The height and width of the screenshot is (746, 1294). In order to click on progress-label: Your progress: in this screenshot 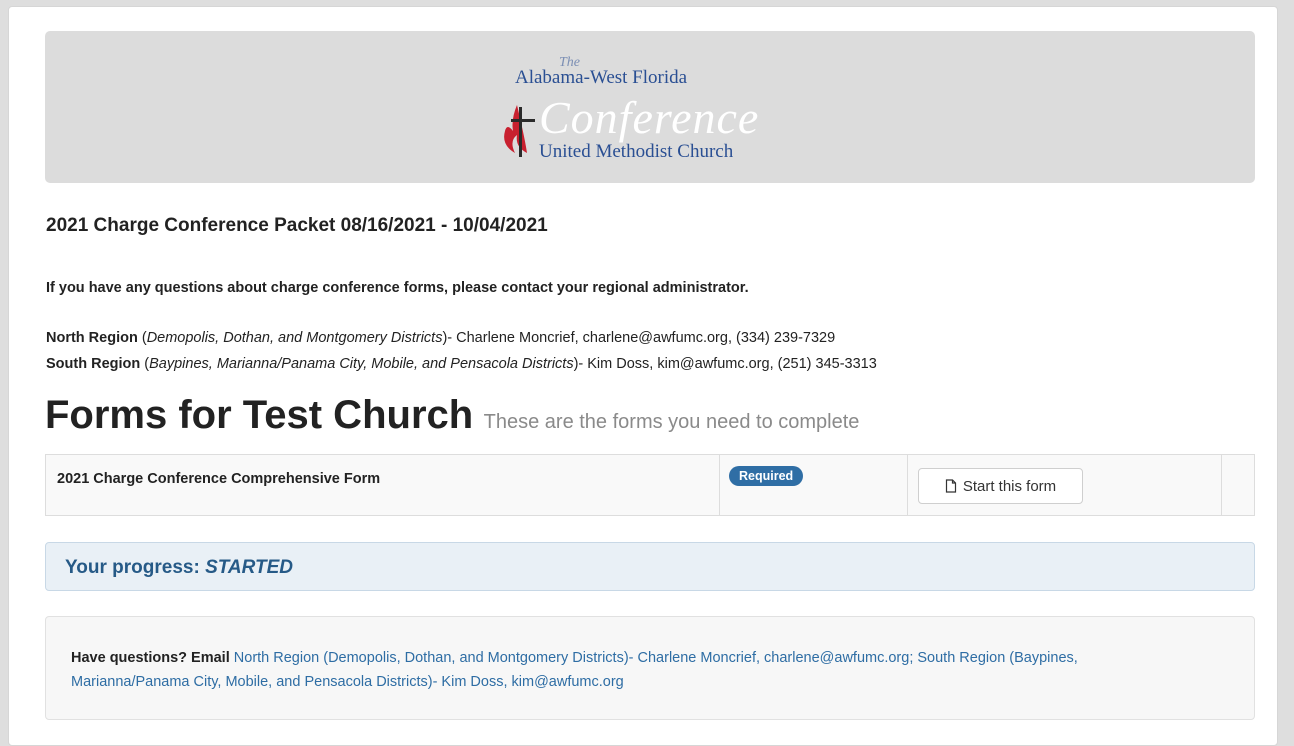, I will do `click(135, 567)`.